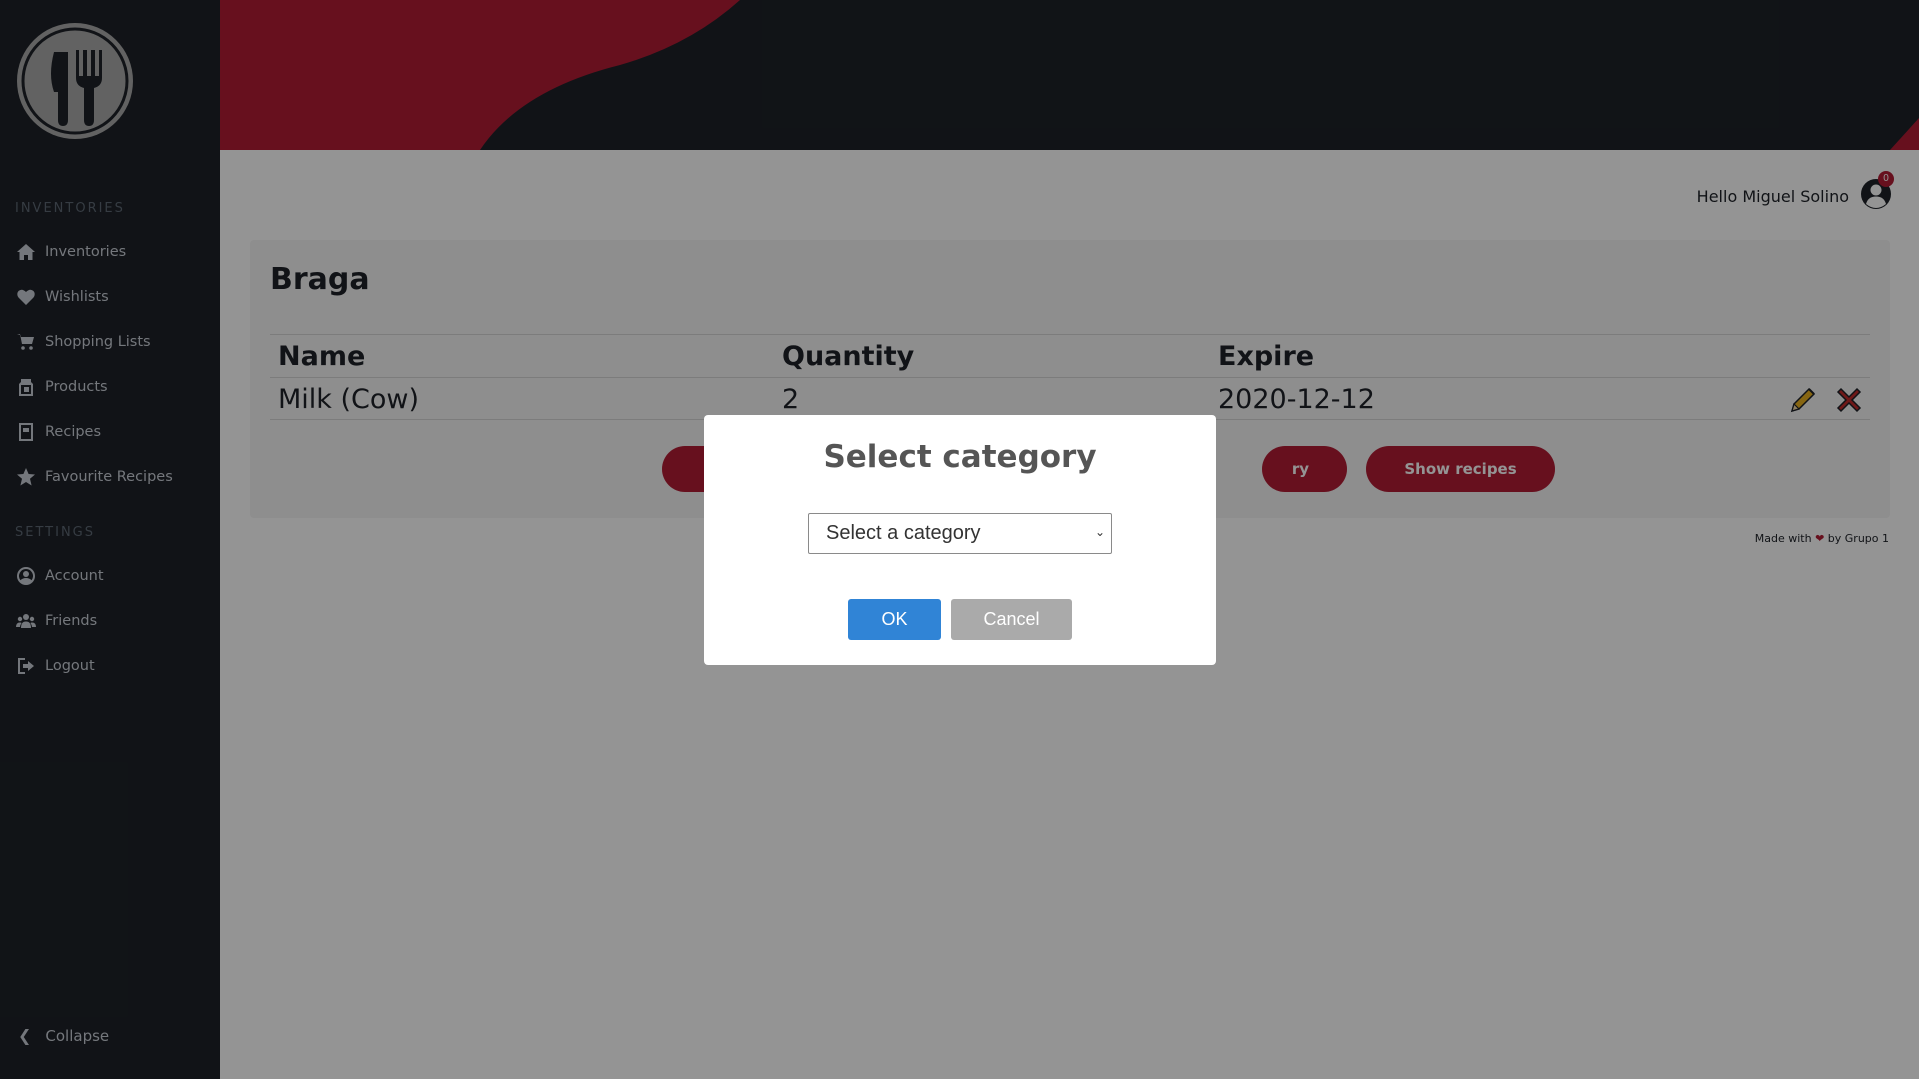  What do you see at coordinates (1099, 532) in the screenshot?
I see `chevron-down-icon: ⌄` at bounding box center [1099, 532].